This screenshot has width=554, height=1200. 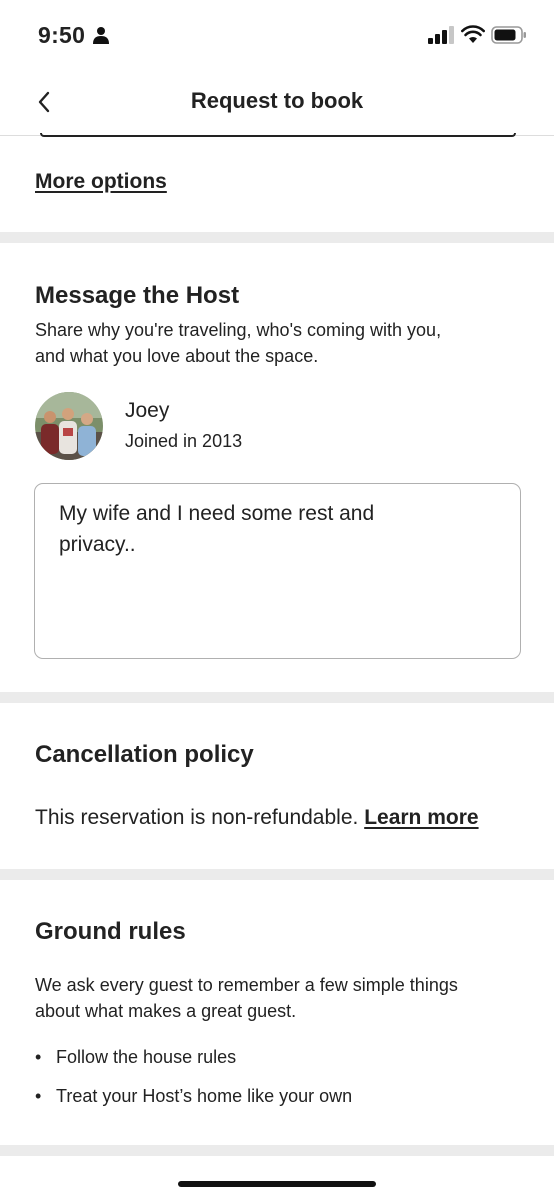 What do you see at coordinates (197, 817) in the screenshot?
I see `cancellation-policy-statement: This reservation is non-refundable.` at bounding box center [197, 817].